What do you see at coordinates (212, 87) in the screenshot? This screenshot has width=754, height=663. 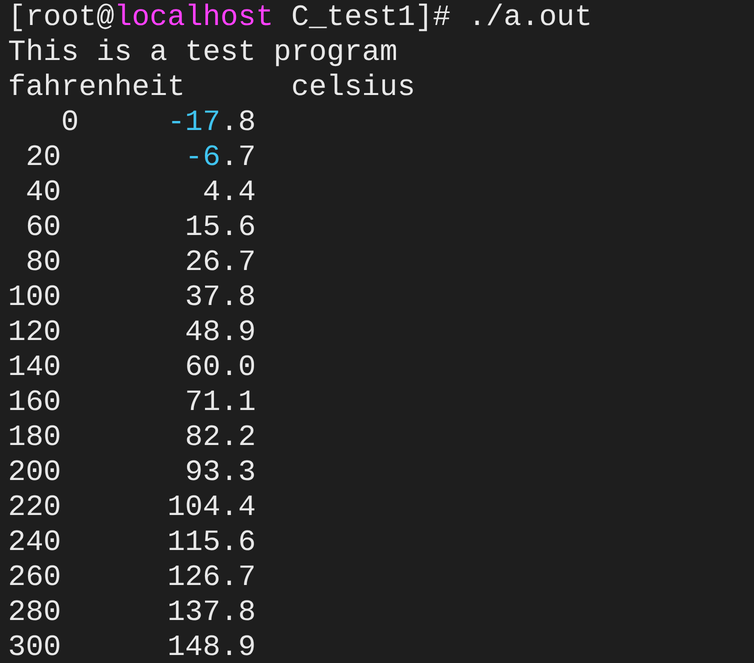 I see `terminal-line: fahrenheit celsius` at bounding box center [212, 87].